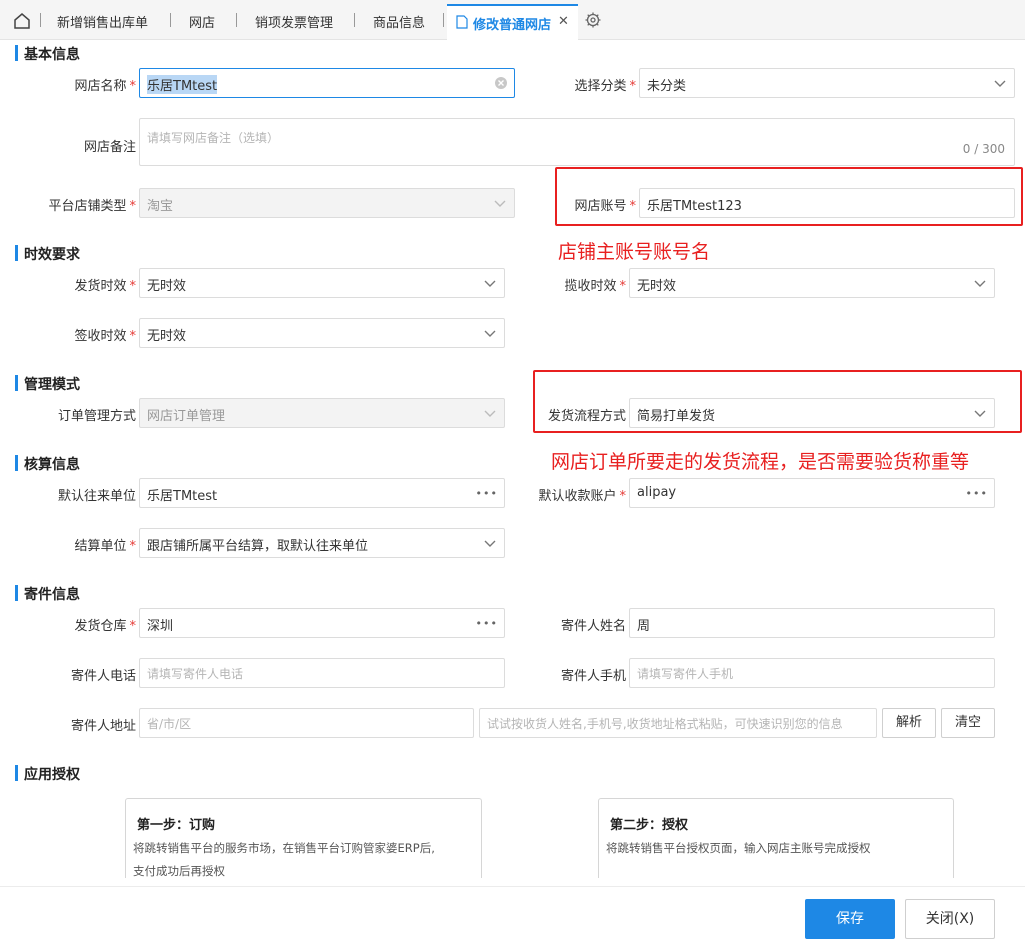 The height and width of the screenshot is (948, 1025). What do you see at coordinates (322, 283) in the screenshot?
I see `ship-time-select: 无时效` at bounding box center [322, 283].